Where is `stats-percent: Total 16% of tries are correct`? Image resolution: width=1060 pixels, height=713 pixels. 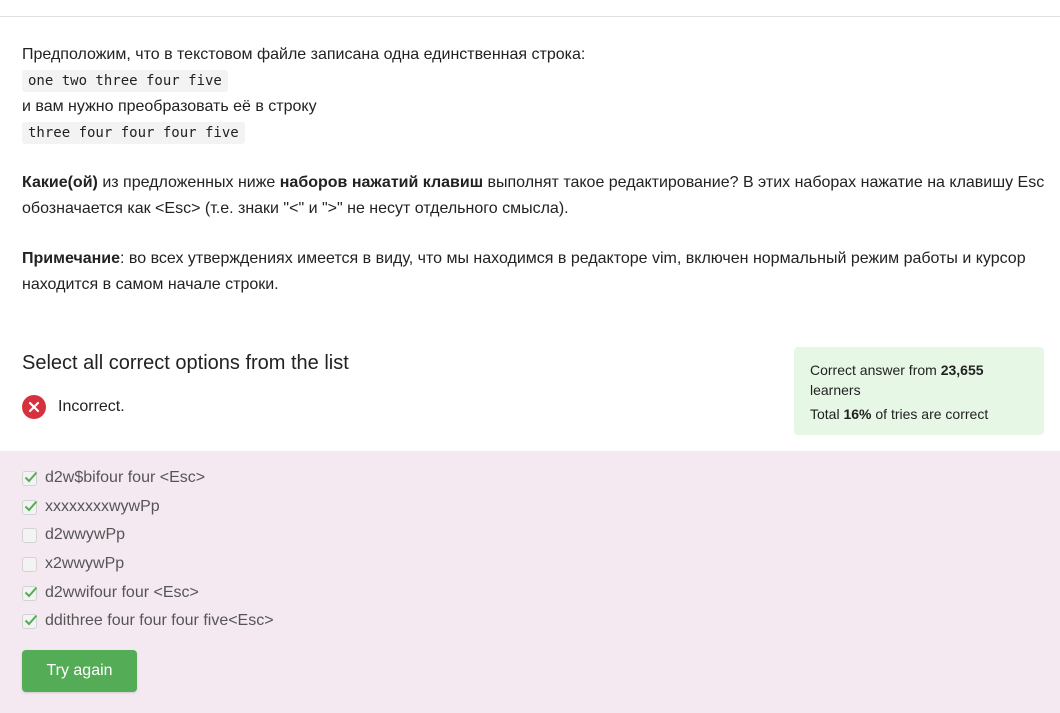 stats-percent: Total 16% of tries are correct is located at coordinates (899, 414).